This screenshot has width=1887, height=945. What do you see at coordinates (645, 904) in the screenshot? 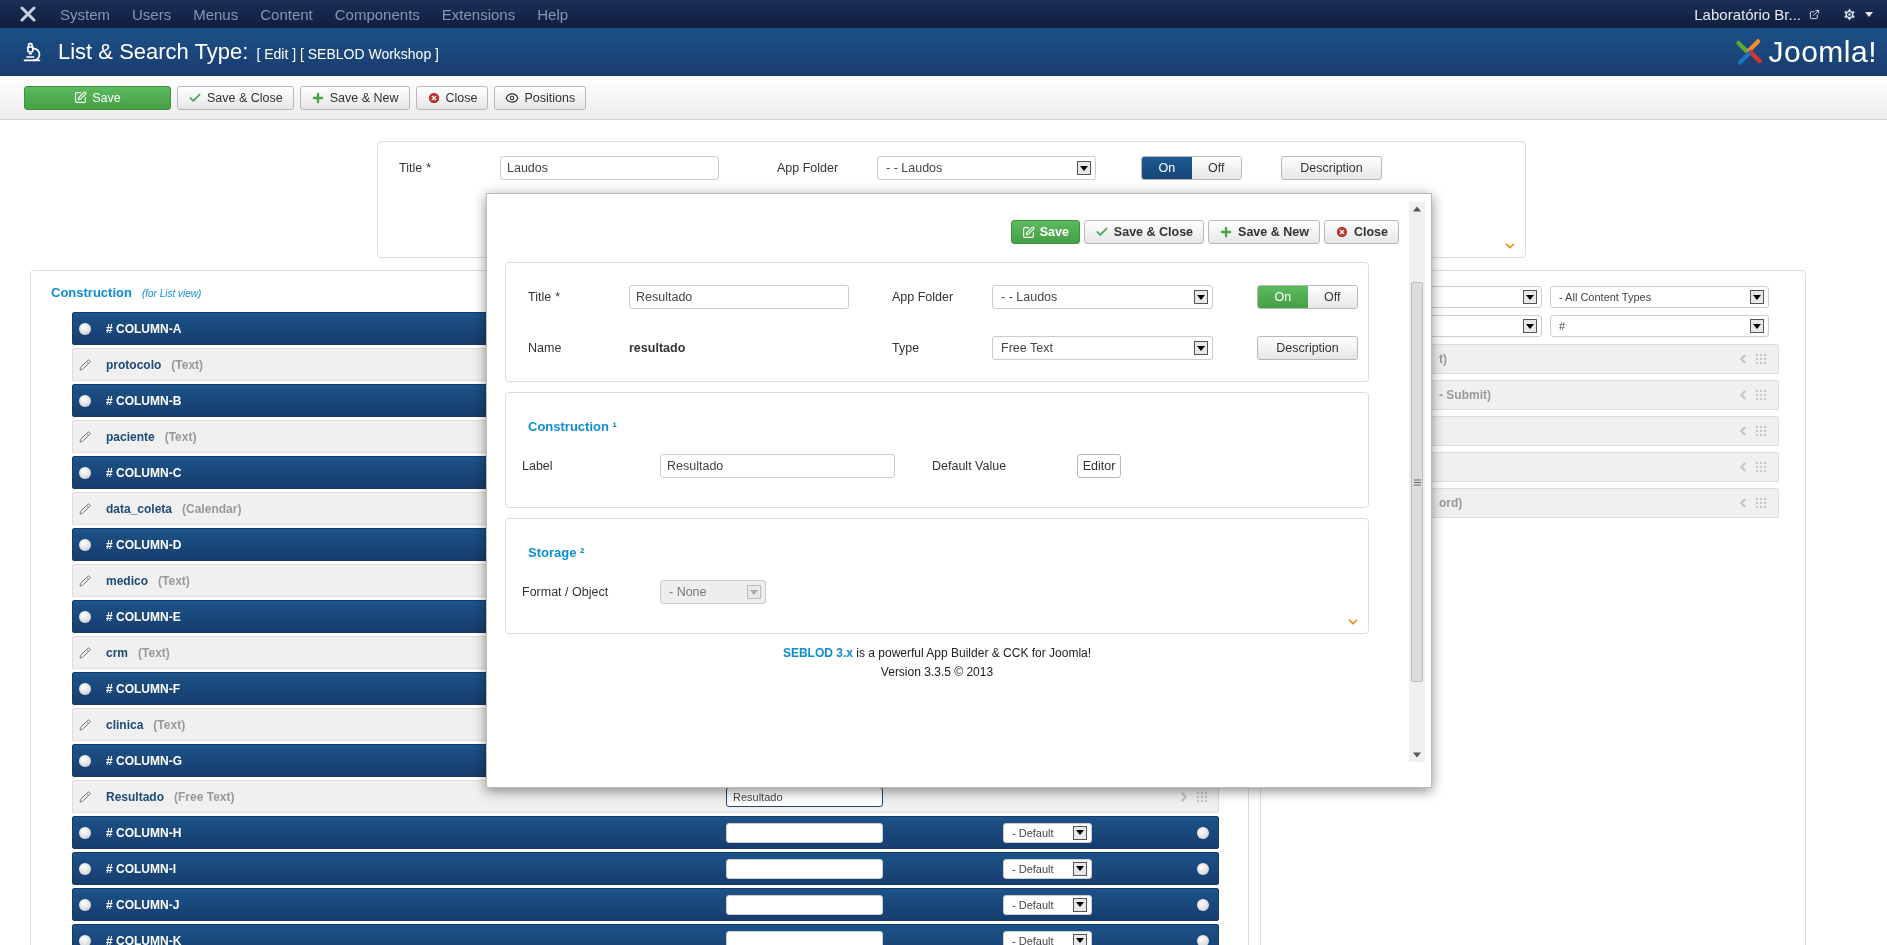
I see `column-row: # COLUMN-J - Default` at bounding box center [645, 904].